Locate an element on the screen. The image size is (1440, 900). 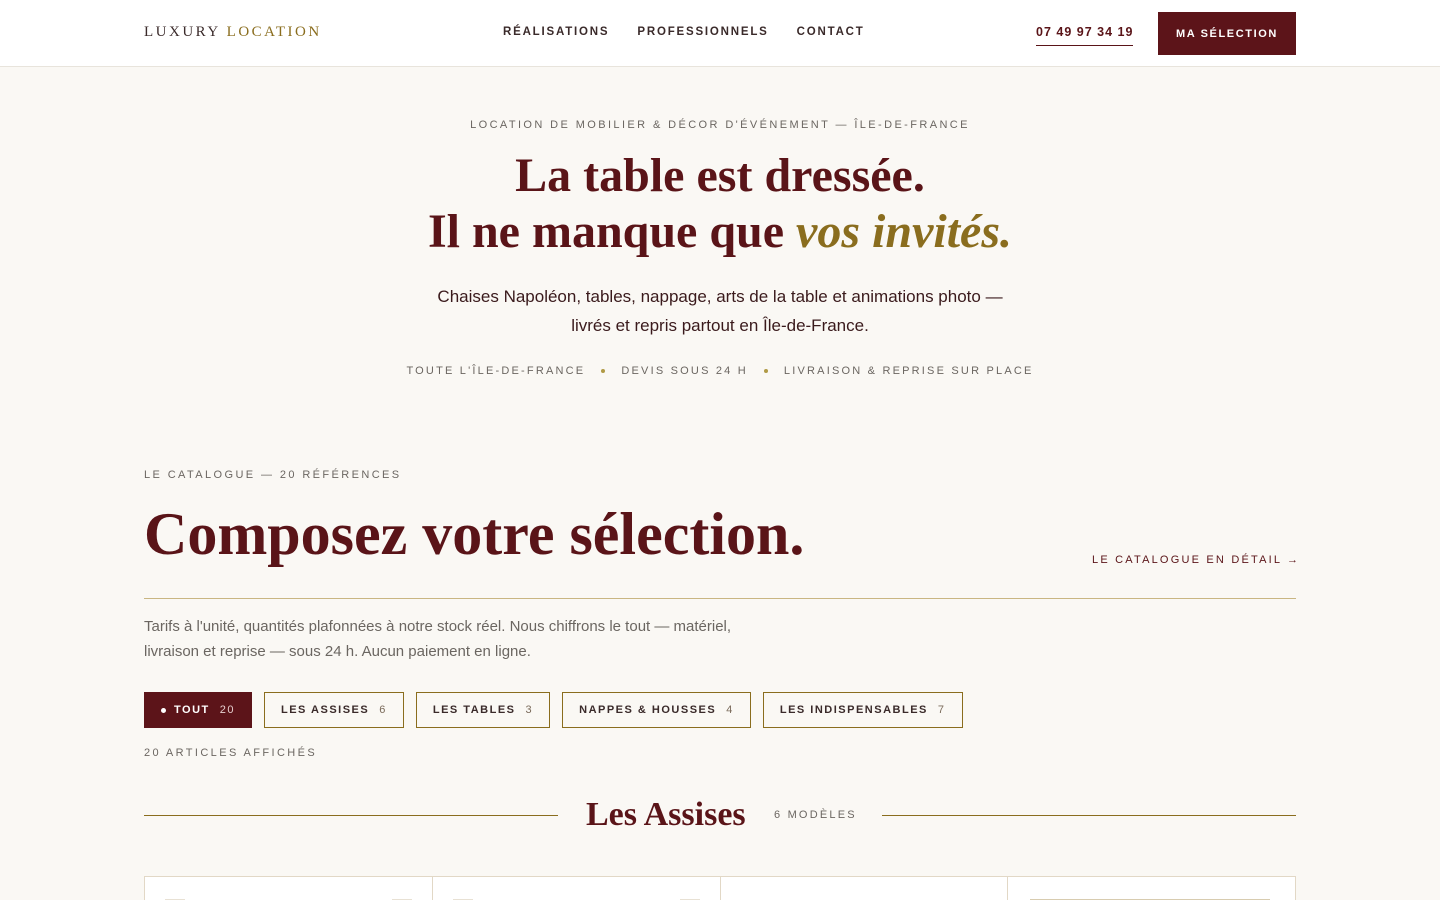
nav-contact: CONTACT is located at coordinates (831, 32).